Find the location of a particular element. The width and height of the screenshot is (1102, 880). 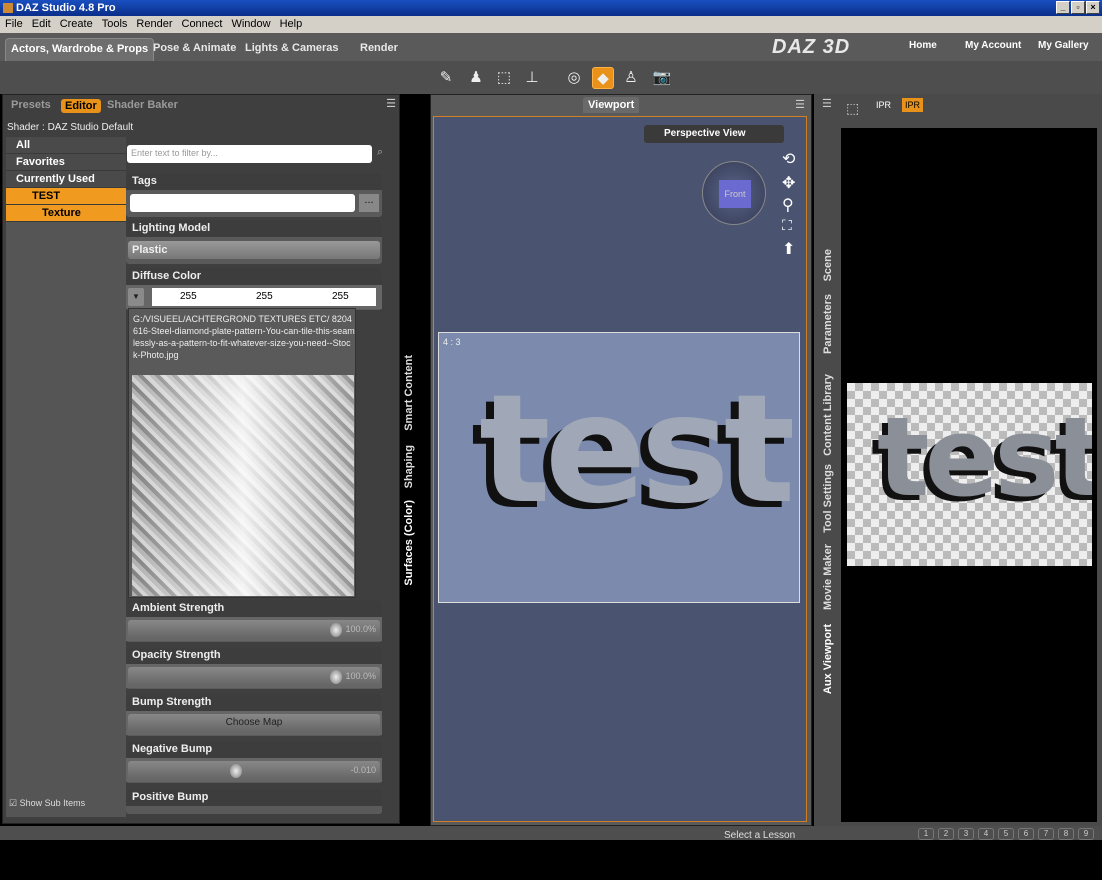

opacity-property: Opacity Strength 100.0% is located at coordinates (254, 668).